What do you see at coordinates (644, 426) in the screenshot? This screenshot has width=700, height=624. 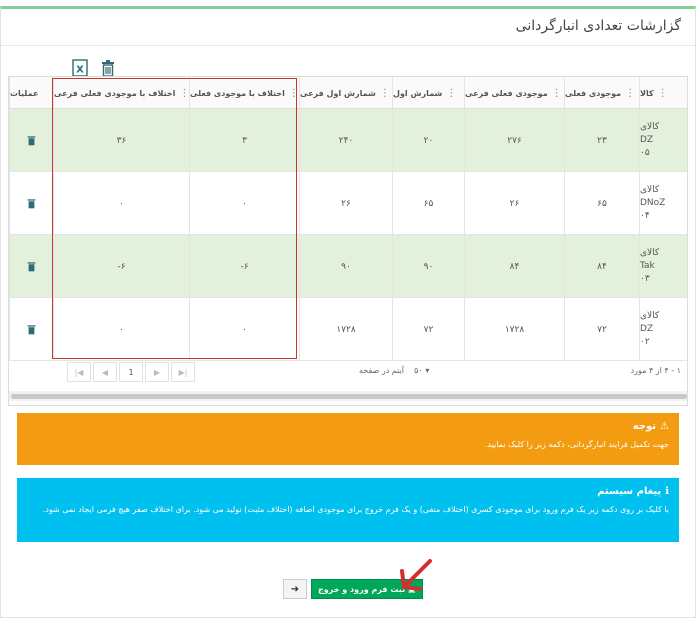 I see `warning-title: توجه` at bounding box center [644, 426].